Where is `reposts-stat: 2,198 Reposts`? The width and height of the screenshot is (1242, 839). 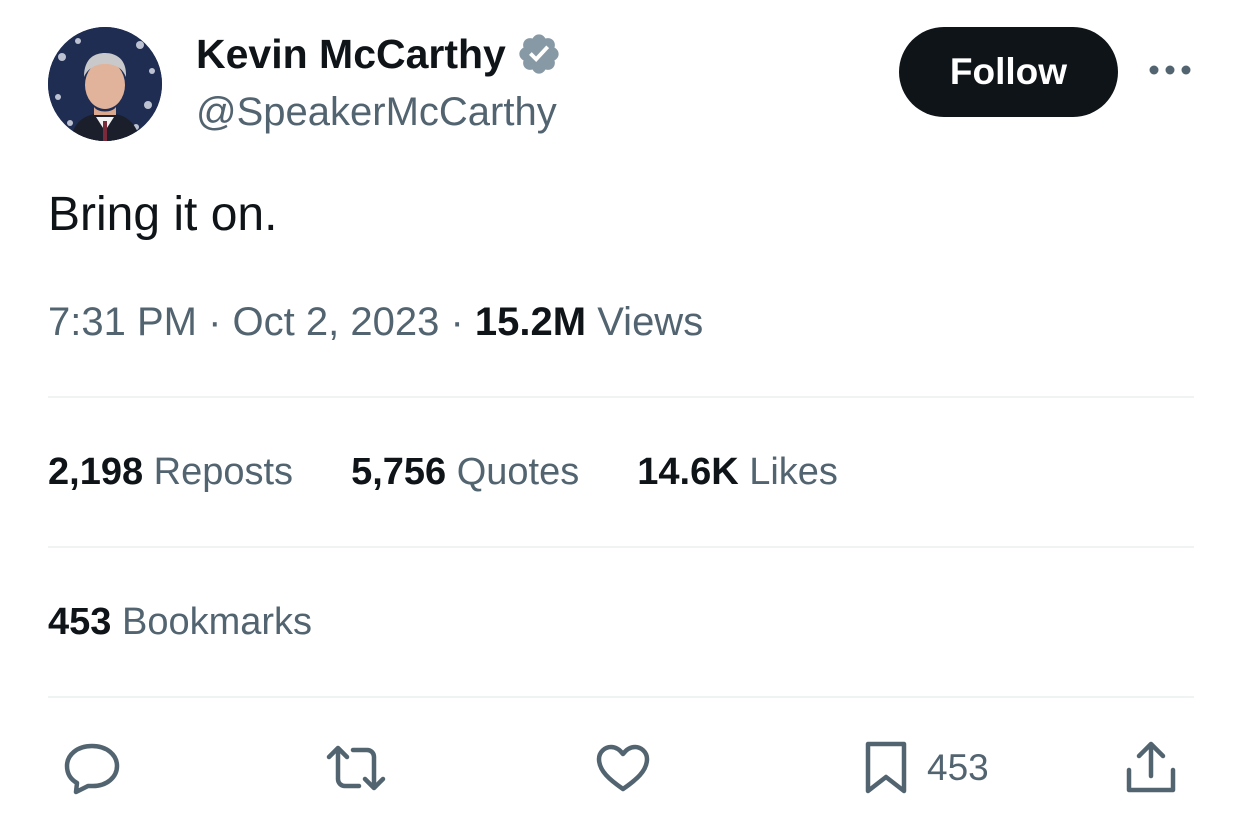
reposts-stat: 2,198 Reposts is located at coordinates (170, 472).